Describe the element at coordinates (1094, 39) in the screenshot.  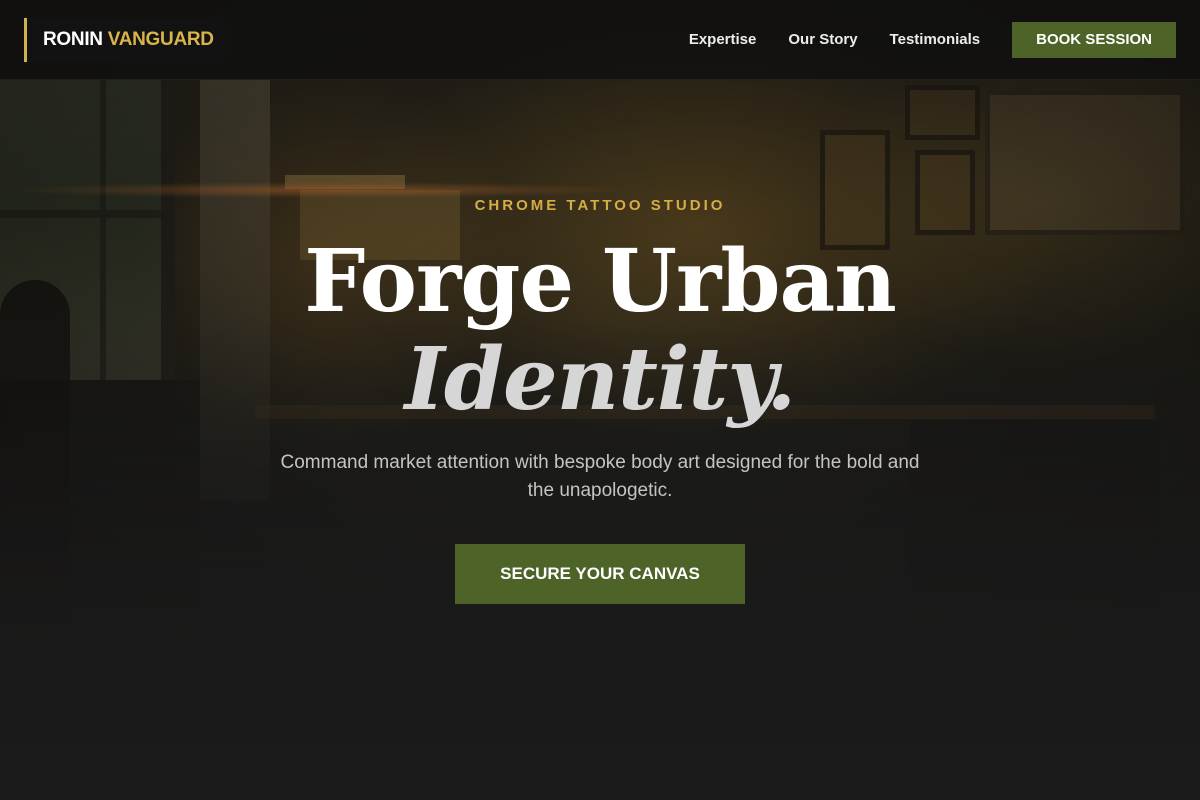
I see `book-session-button: BOOK SESSION` at that location.